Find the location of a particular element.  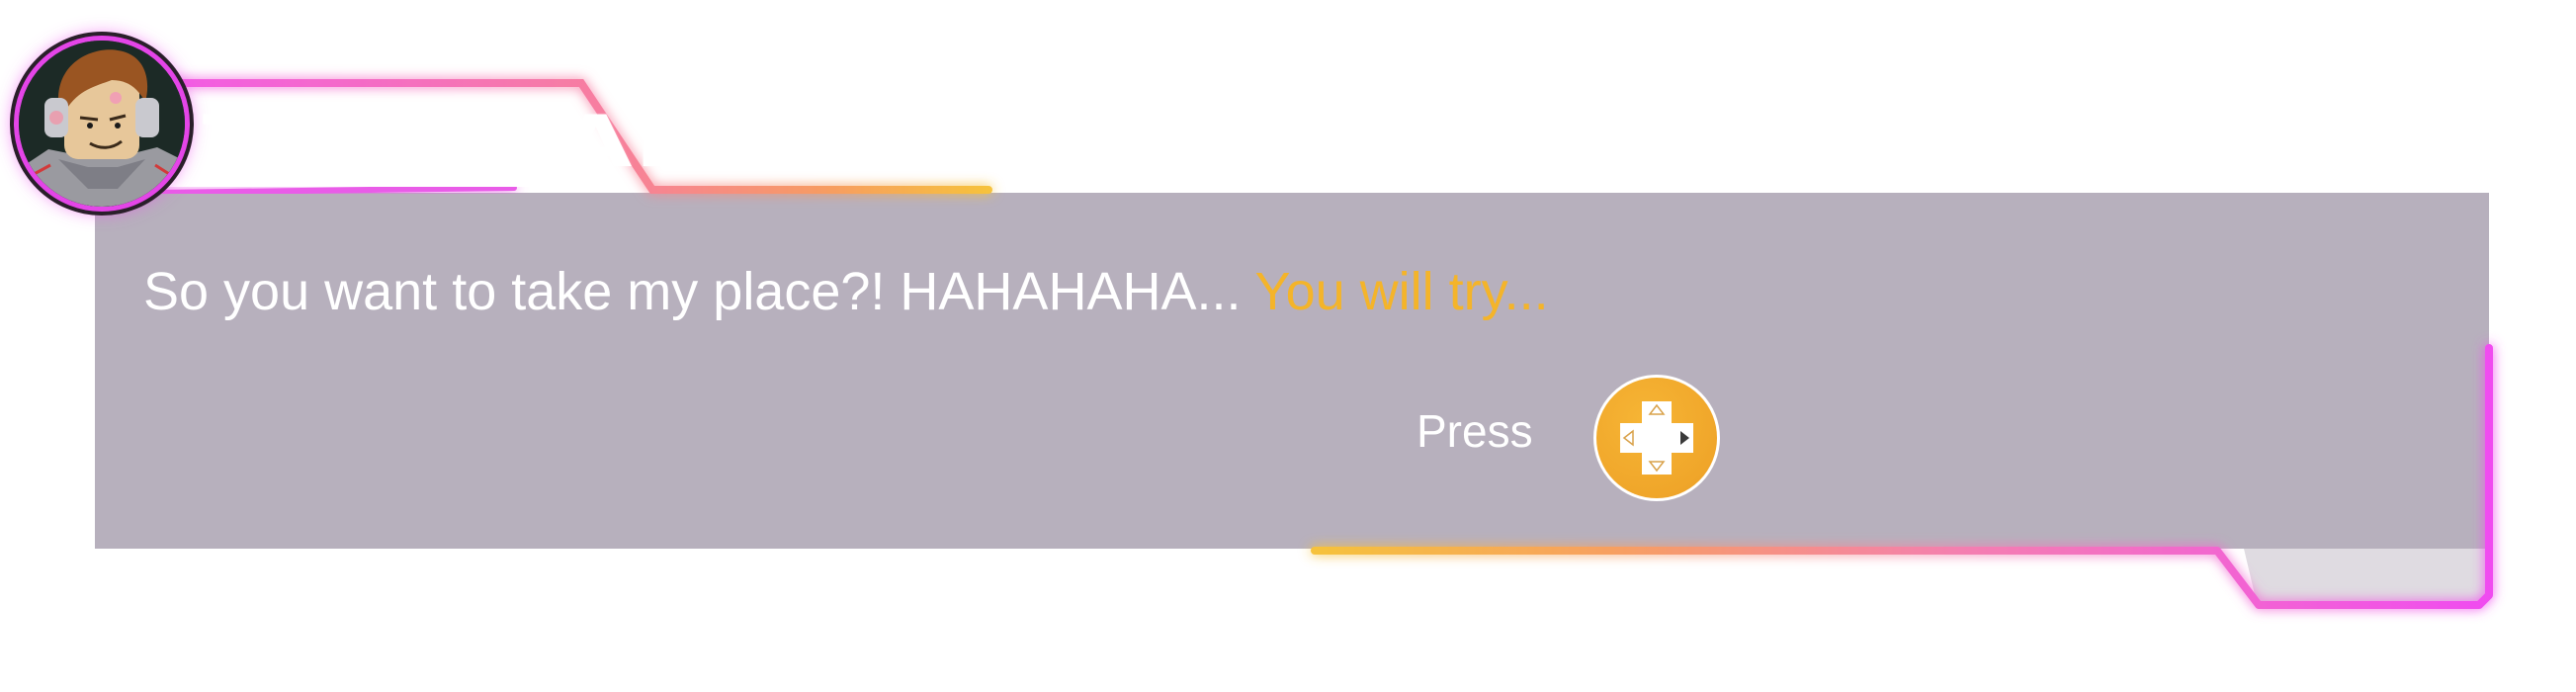

top-man-portrait-icon is located at coordinates (102, 124).